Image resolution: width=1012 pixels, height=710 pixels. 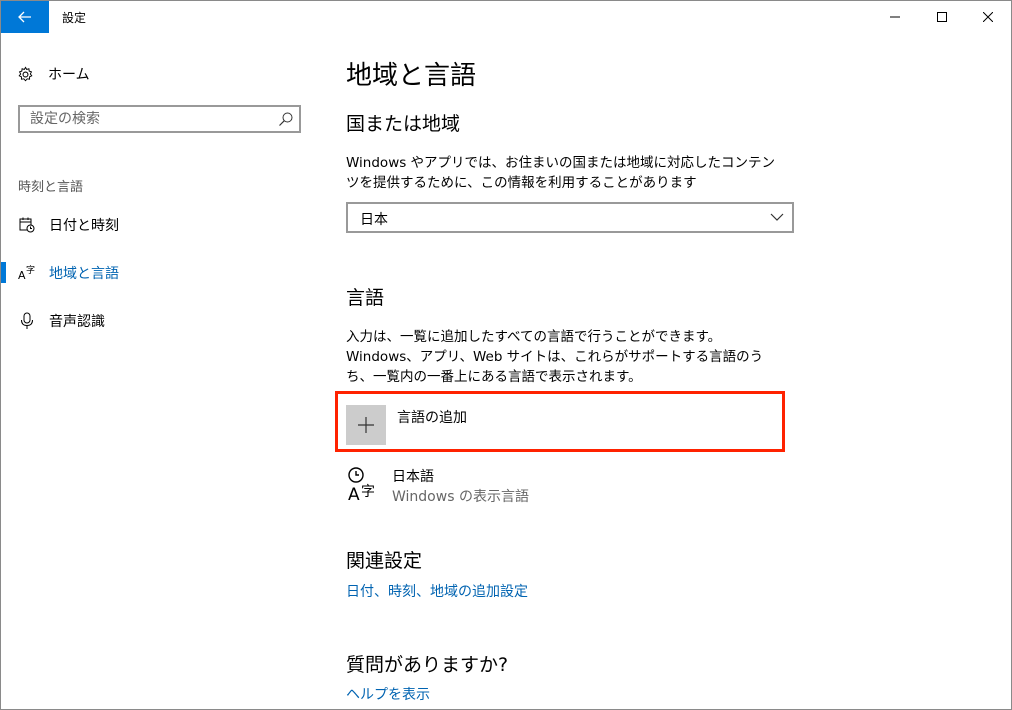 I want to click on close-icon, so click(x=988, y=17).